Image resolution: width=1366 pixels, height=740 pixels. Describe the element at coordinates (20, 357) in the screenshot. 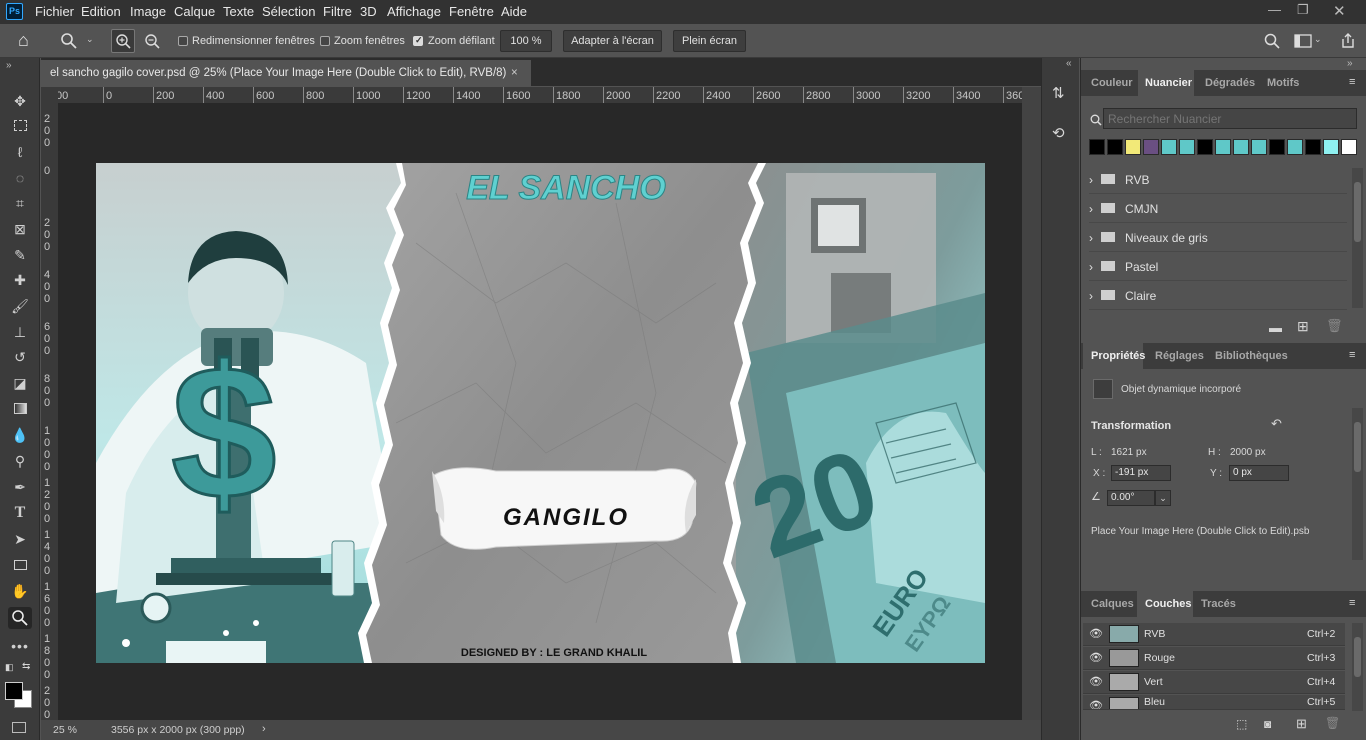

I see `history-brush-tool-icon: ↺` at that location.